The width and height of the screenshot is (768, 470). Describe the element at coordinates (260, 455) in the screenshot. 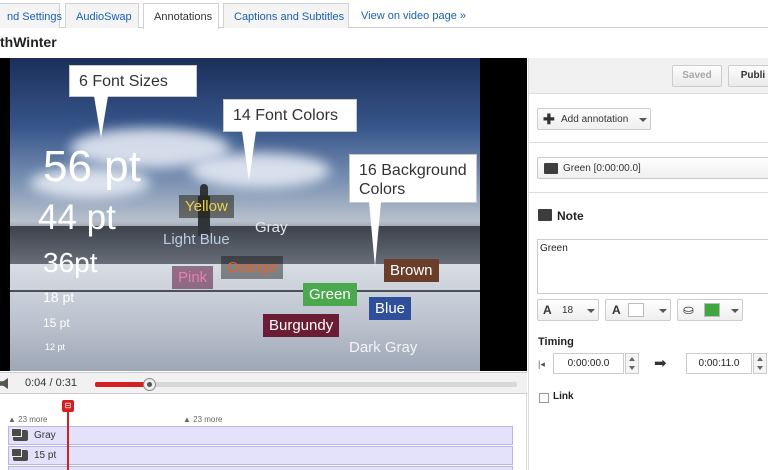

I see `timeline-track: 15 pt` at that location.